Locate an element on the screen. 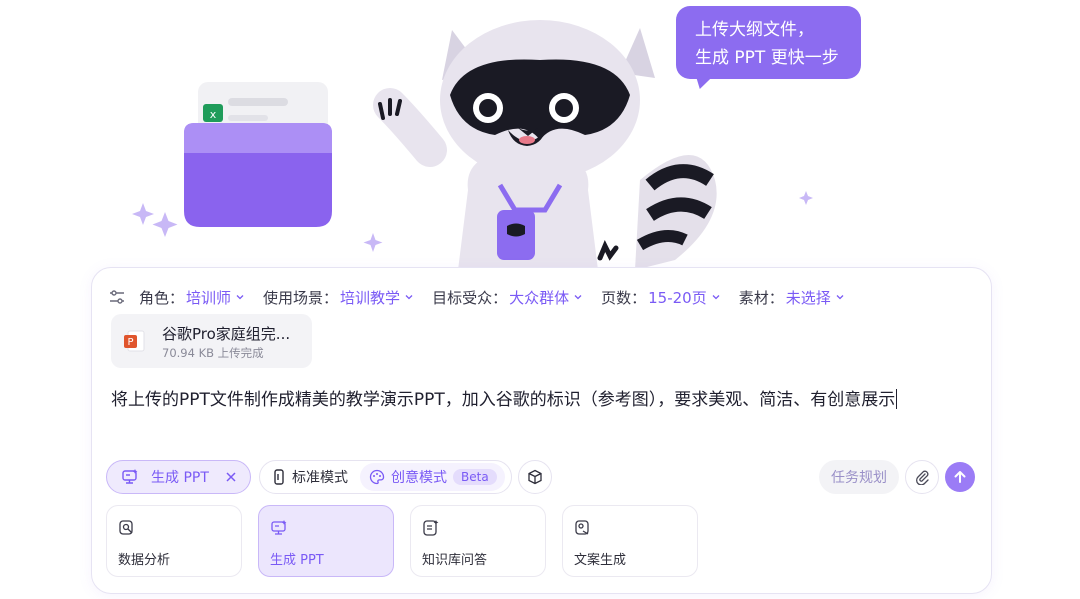 The image size is (1080, 599). card-data-analysis: 数据分析 is located at coordinates (174, 541).